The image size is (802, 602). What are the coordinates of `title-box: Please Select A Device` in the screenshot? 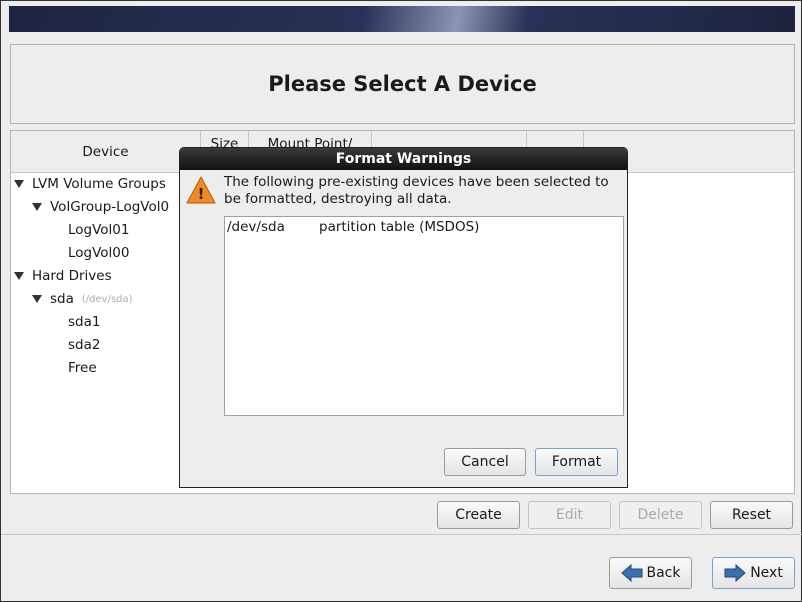 It's located at (402, 84).